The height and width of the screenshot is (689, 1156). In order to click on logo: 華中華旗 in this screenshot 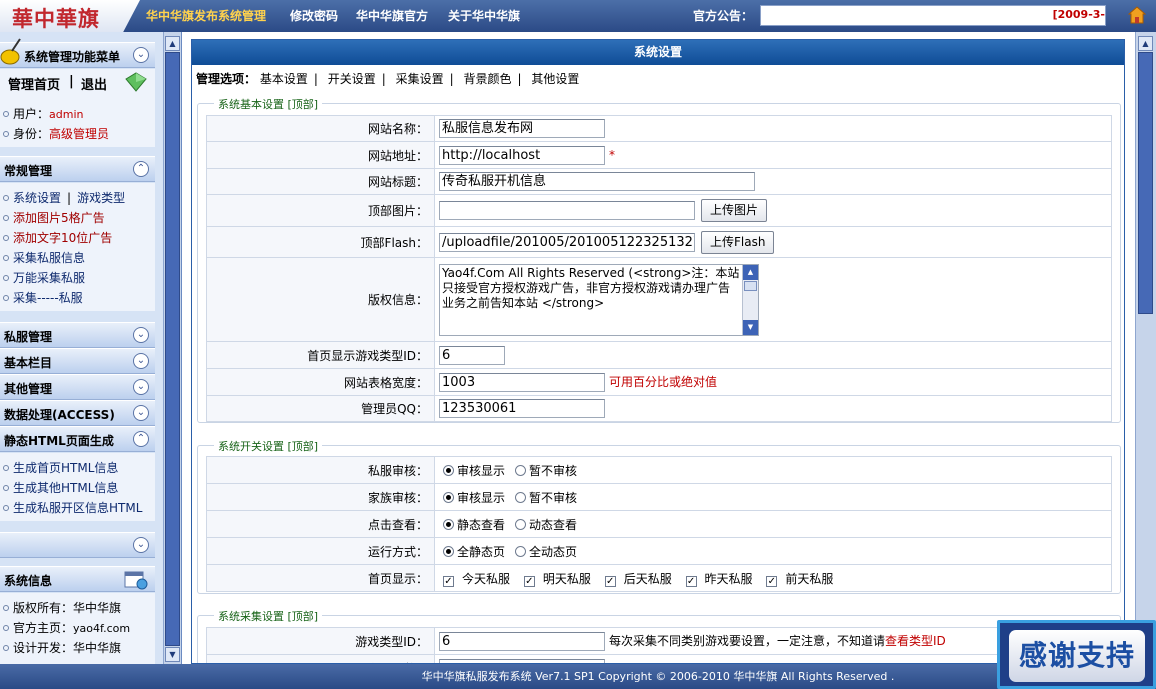, I will do `click(70, 16)`.